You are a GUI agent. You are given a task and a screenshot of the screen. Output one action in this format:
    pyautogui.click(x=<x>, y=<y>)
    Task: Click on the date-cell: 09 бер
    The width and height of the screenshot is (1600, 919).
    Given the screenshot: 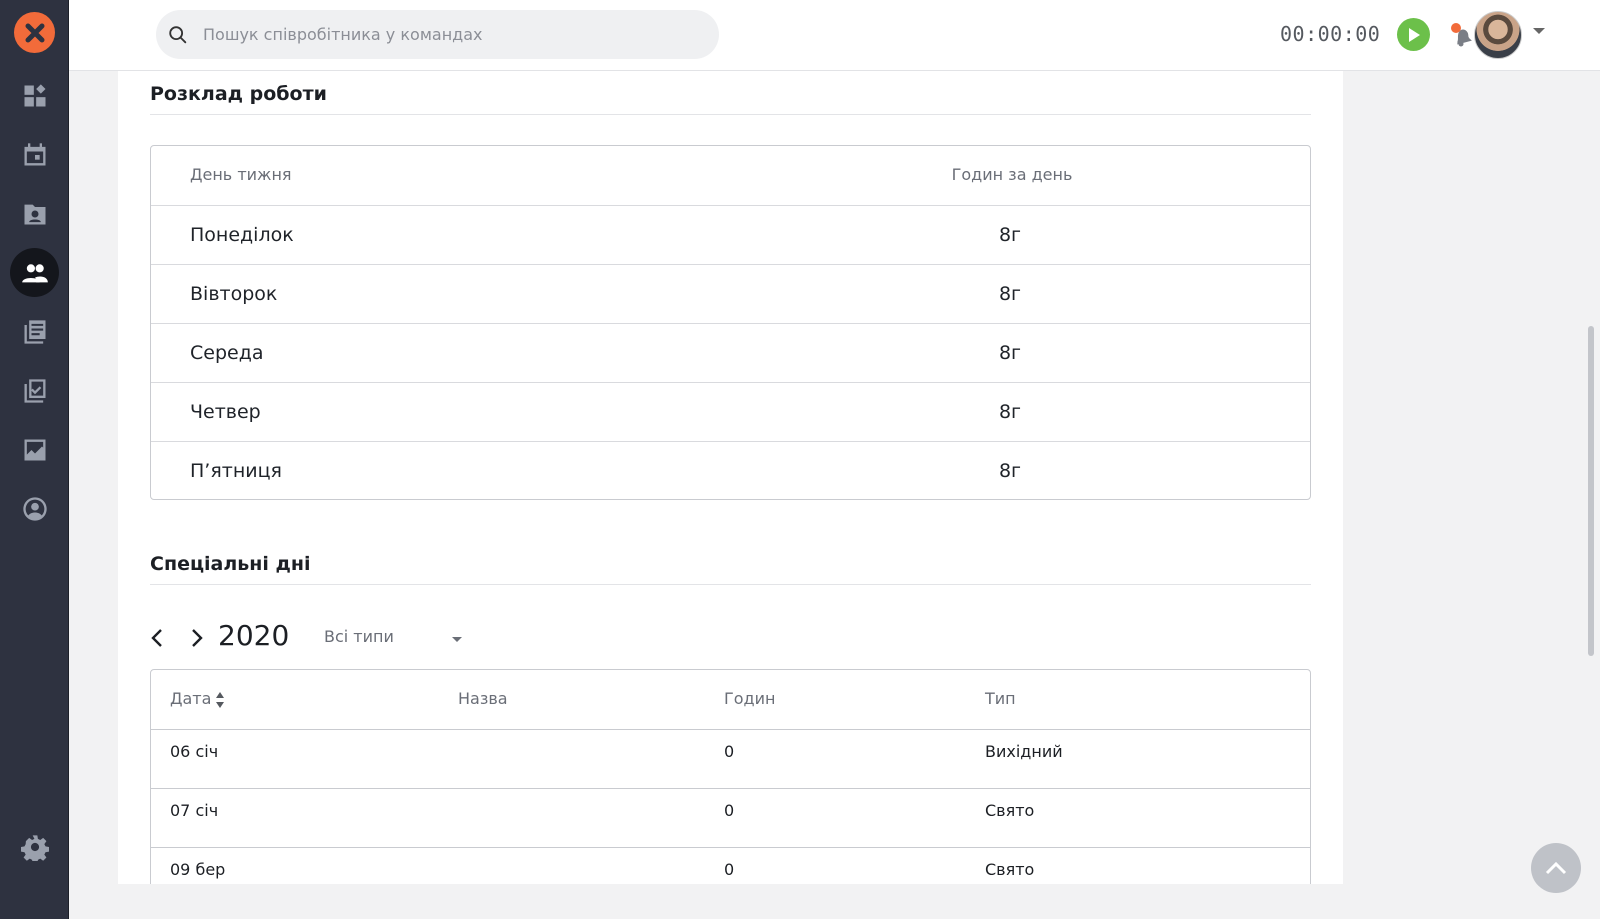 What is the action you would take?
    pyautogui.click(x=198, y=869)
    